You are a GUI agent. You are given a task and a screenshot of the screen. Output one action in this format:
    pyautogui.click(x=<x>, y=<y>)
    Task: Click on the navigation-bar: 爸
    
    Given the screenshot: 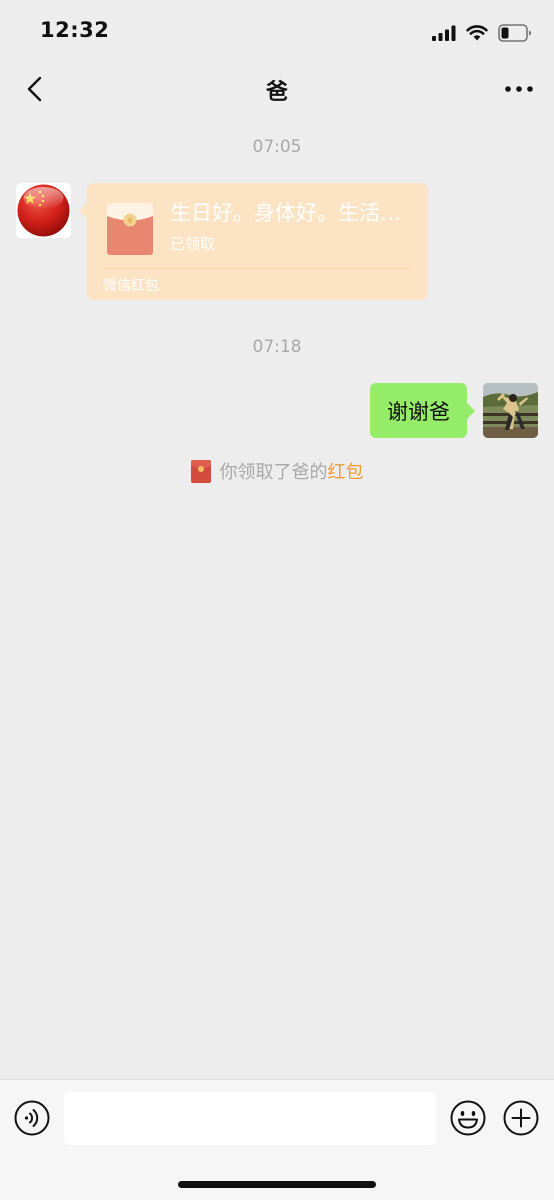 What is the action you would take?
    pyautogui.click(x=277, y=89)
    